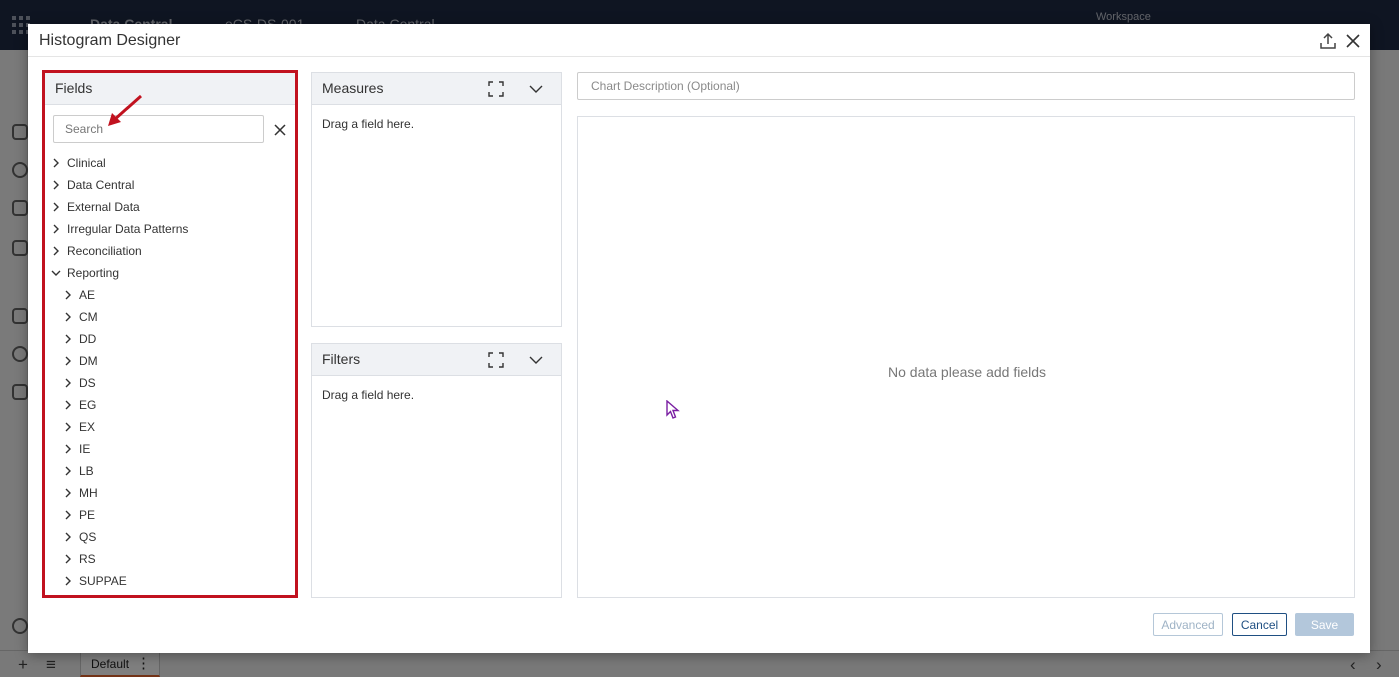  I want to click on modal-title: Histogram Designer, so click(110, 40).